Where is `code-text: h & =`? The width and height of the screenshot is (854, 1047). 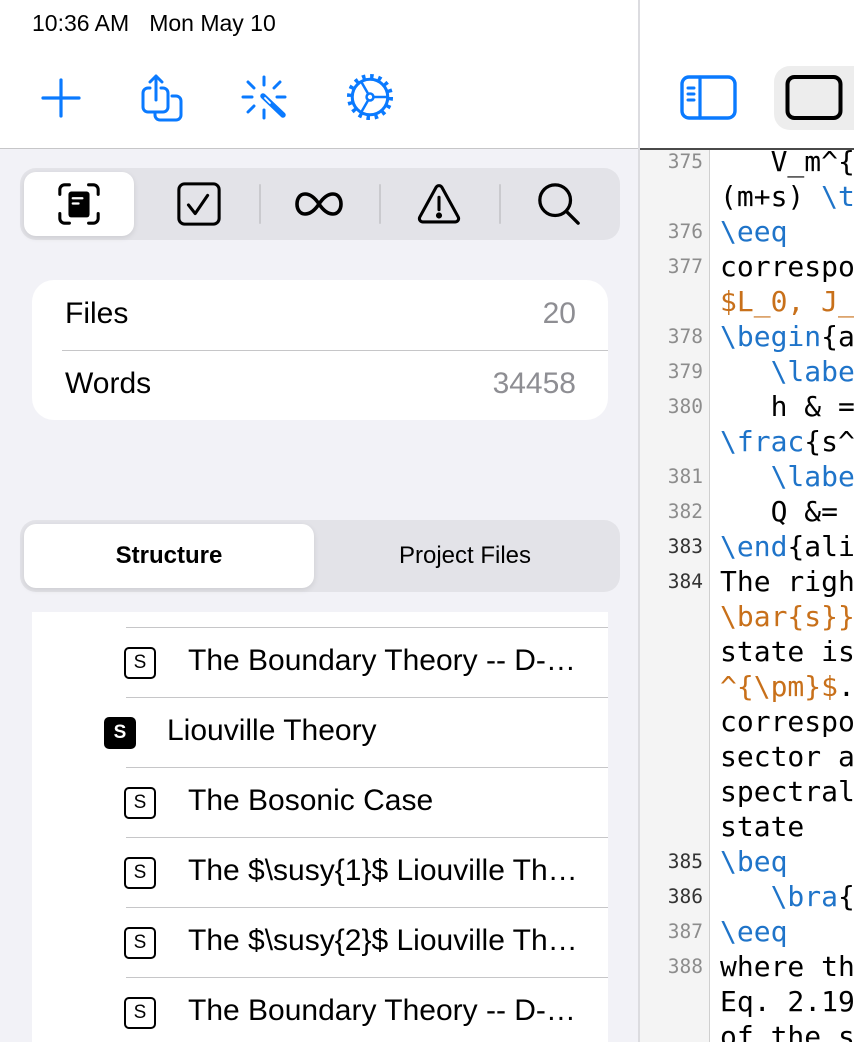
code-text: h & = is located at coordinates (787, 406).